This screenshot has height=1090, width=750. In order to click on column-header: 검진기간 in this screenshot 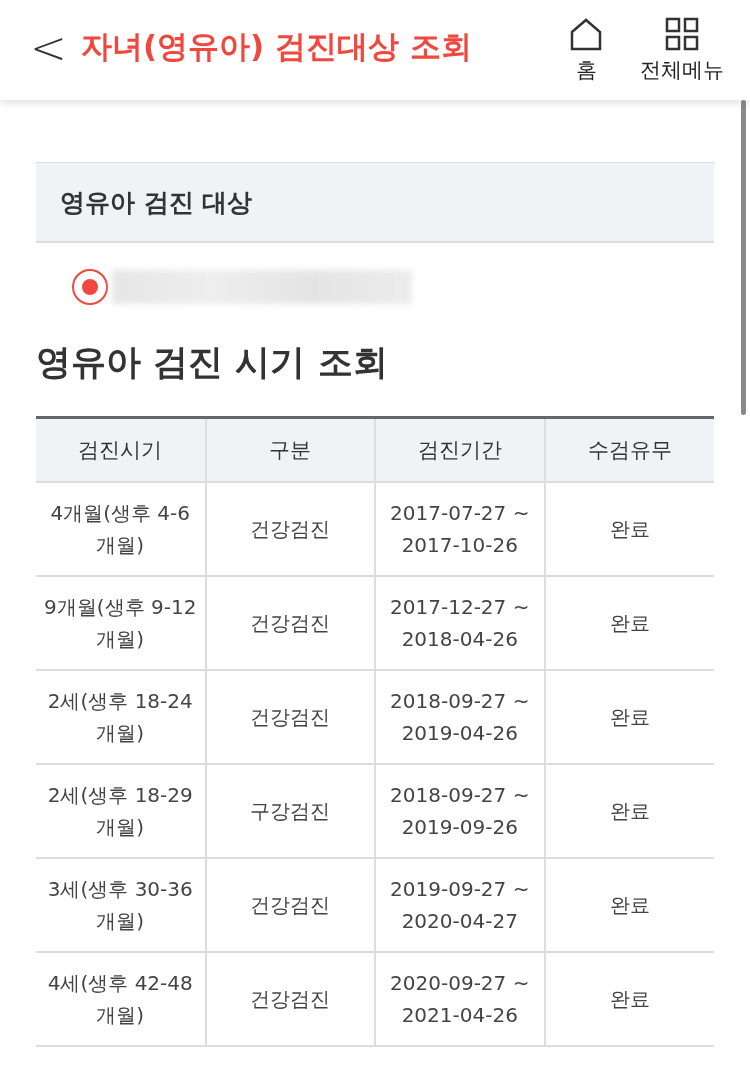, I will do `click(460, 449)`.